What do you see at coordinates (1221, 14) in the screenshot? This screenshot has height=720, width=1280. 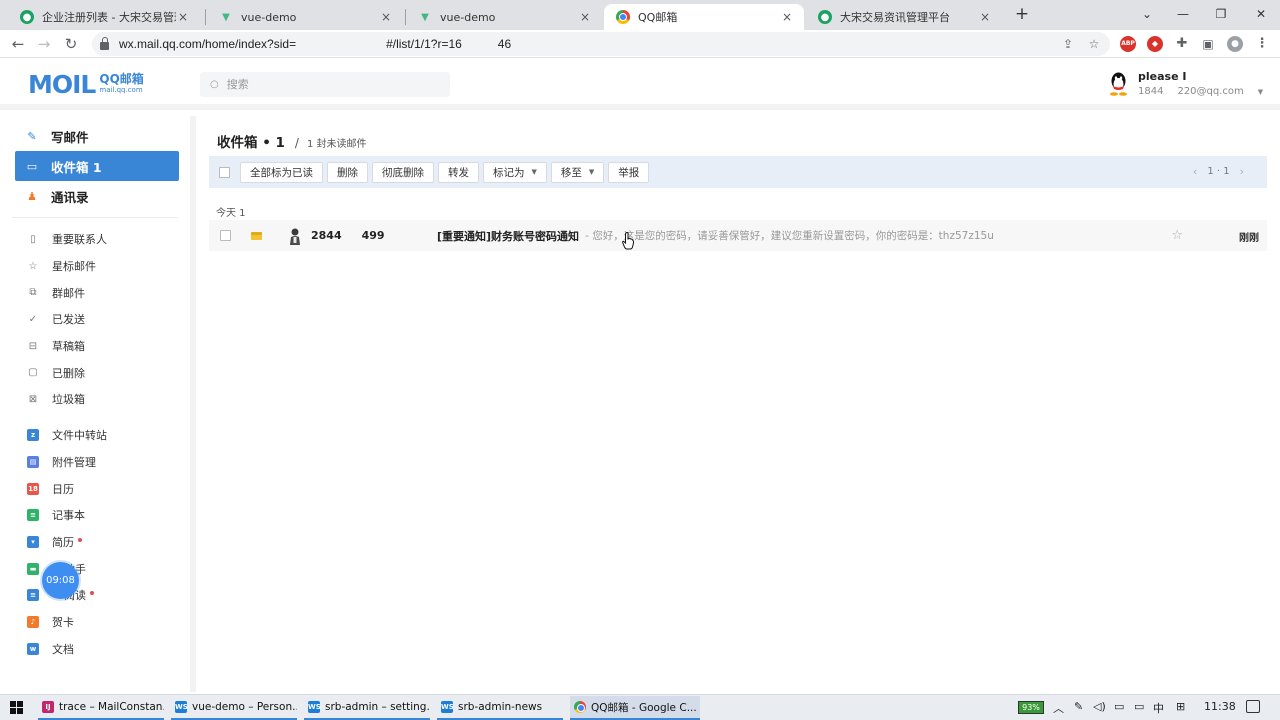 I see `maximize-icon: ❐` at bounding box center [1221, 14].